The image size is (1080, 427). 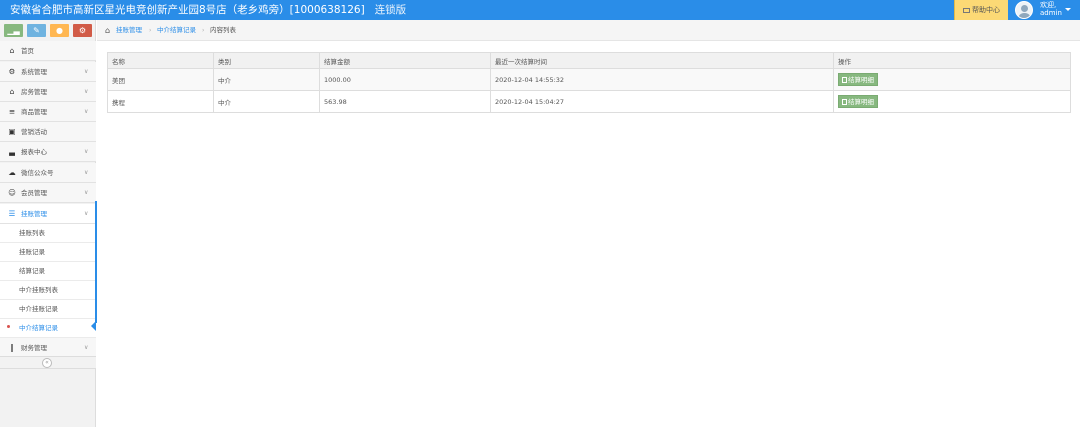 I want to click on sidebar-item-label: 微信公众号, so click(x=37, y=173).